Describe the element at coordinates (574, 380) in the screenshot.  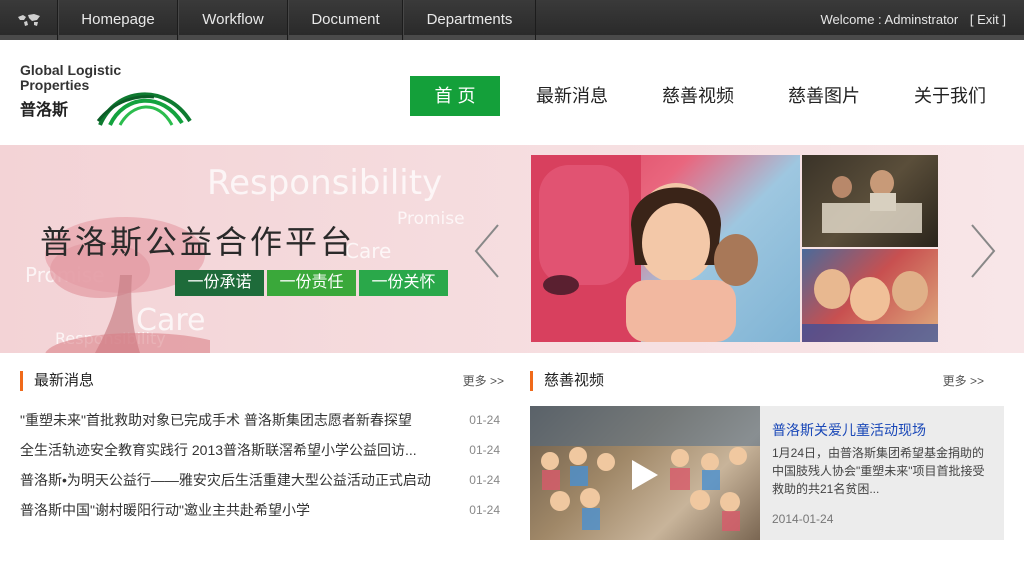
I see `video-section-title: 慈善视频` at that location.